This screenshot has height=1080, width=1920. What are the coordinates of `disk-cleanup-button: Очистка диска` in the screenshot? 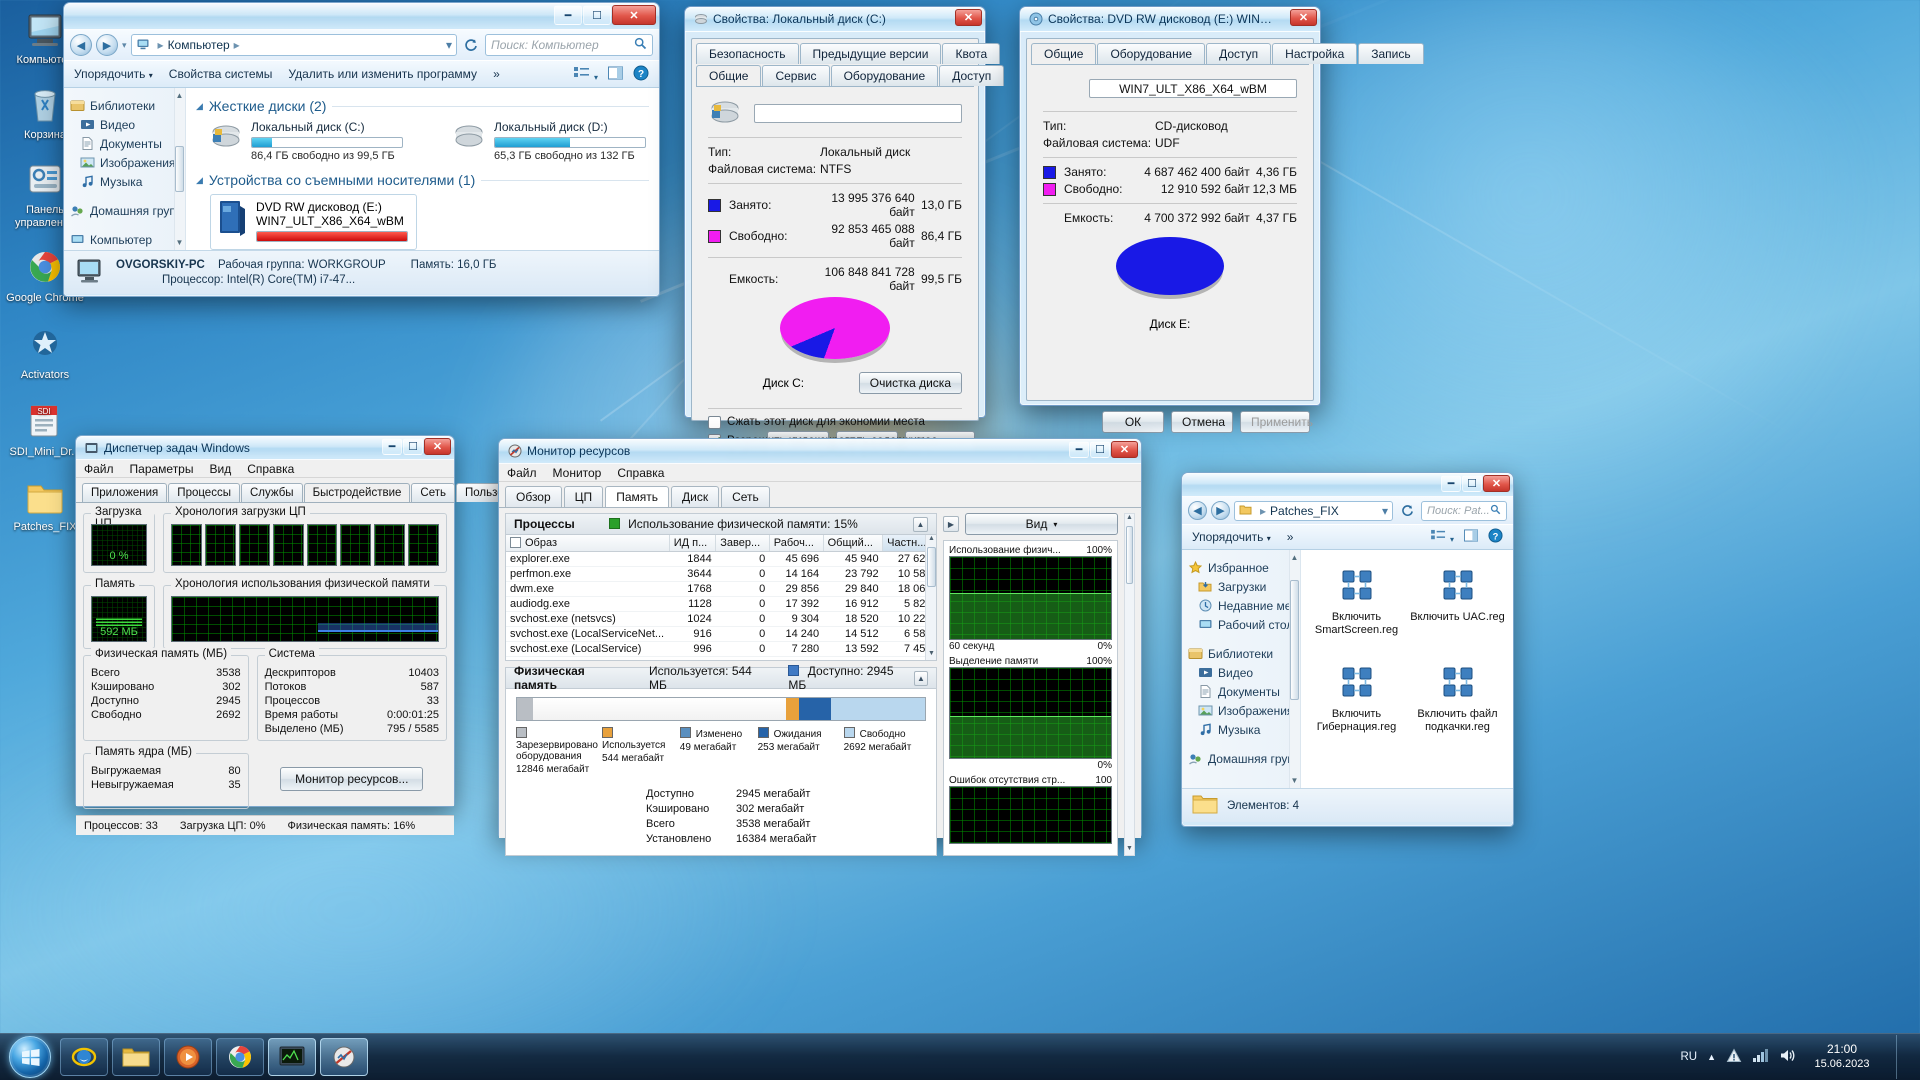 It's located at (910, 383).